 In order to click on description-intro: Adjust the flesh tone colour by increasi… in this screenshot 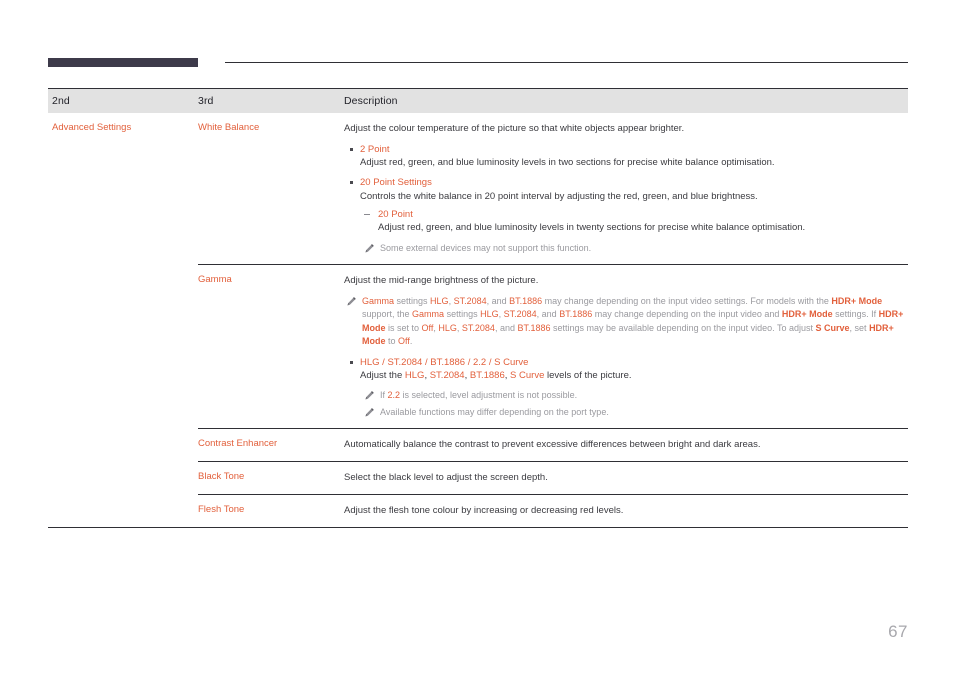, I will do `click(484, 510)`.